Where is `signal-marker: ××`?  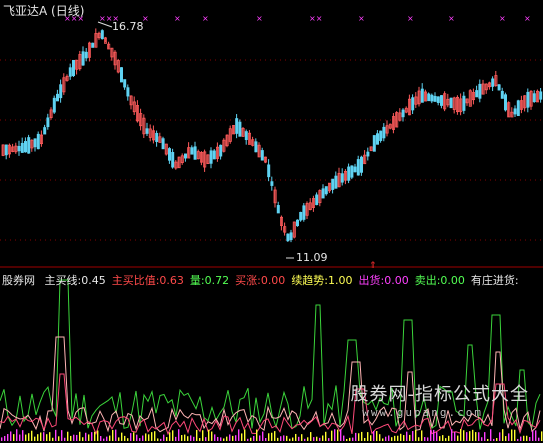
signal-marker: ×× is located at coordinates (315, 18).